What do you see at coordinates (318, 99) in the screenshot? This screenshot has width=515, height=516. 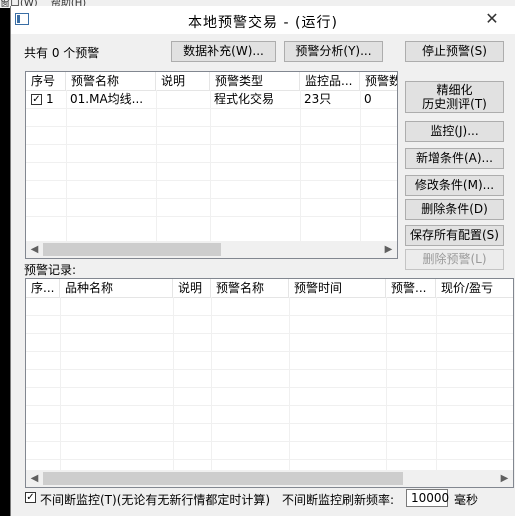 I see `row-monitor: 23只` at bounding box center [318, 99].